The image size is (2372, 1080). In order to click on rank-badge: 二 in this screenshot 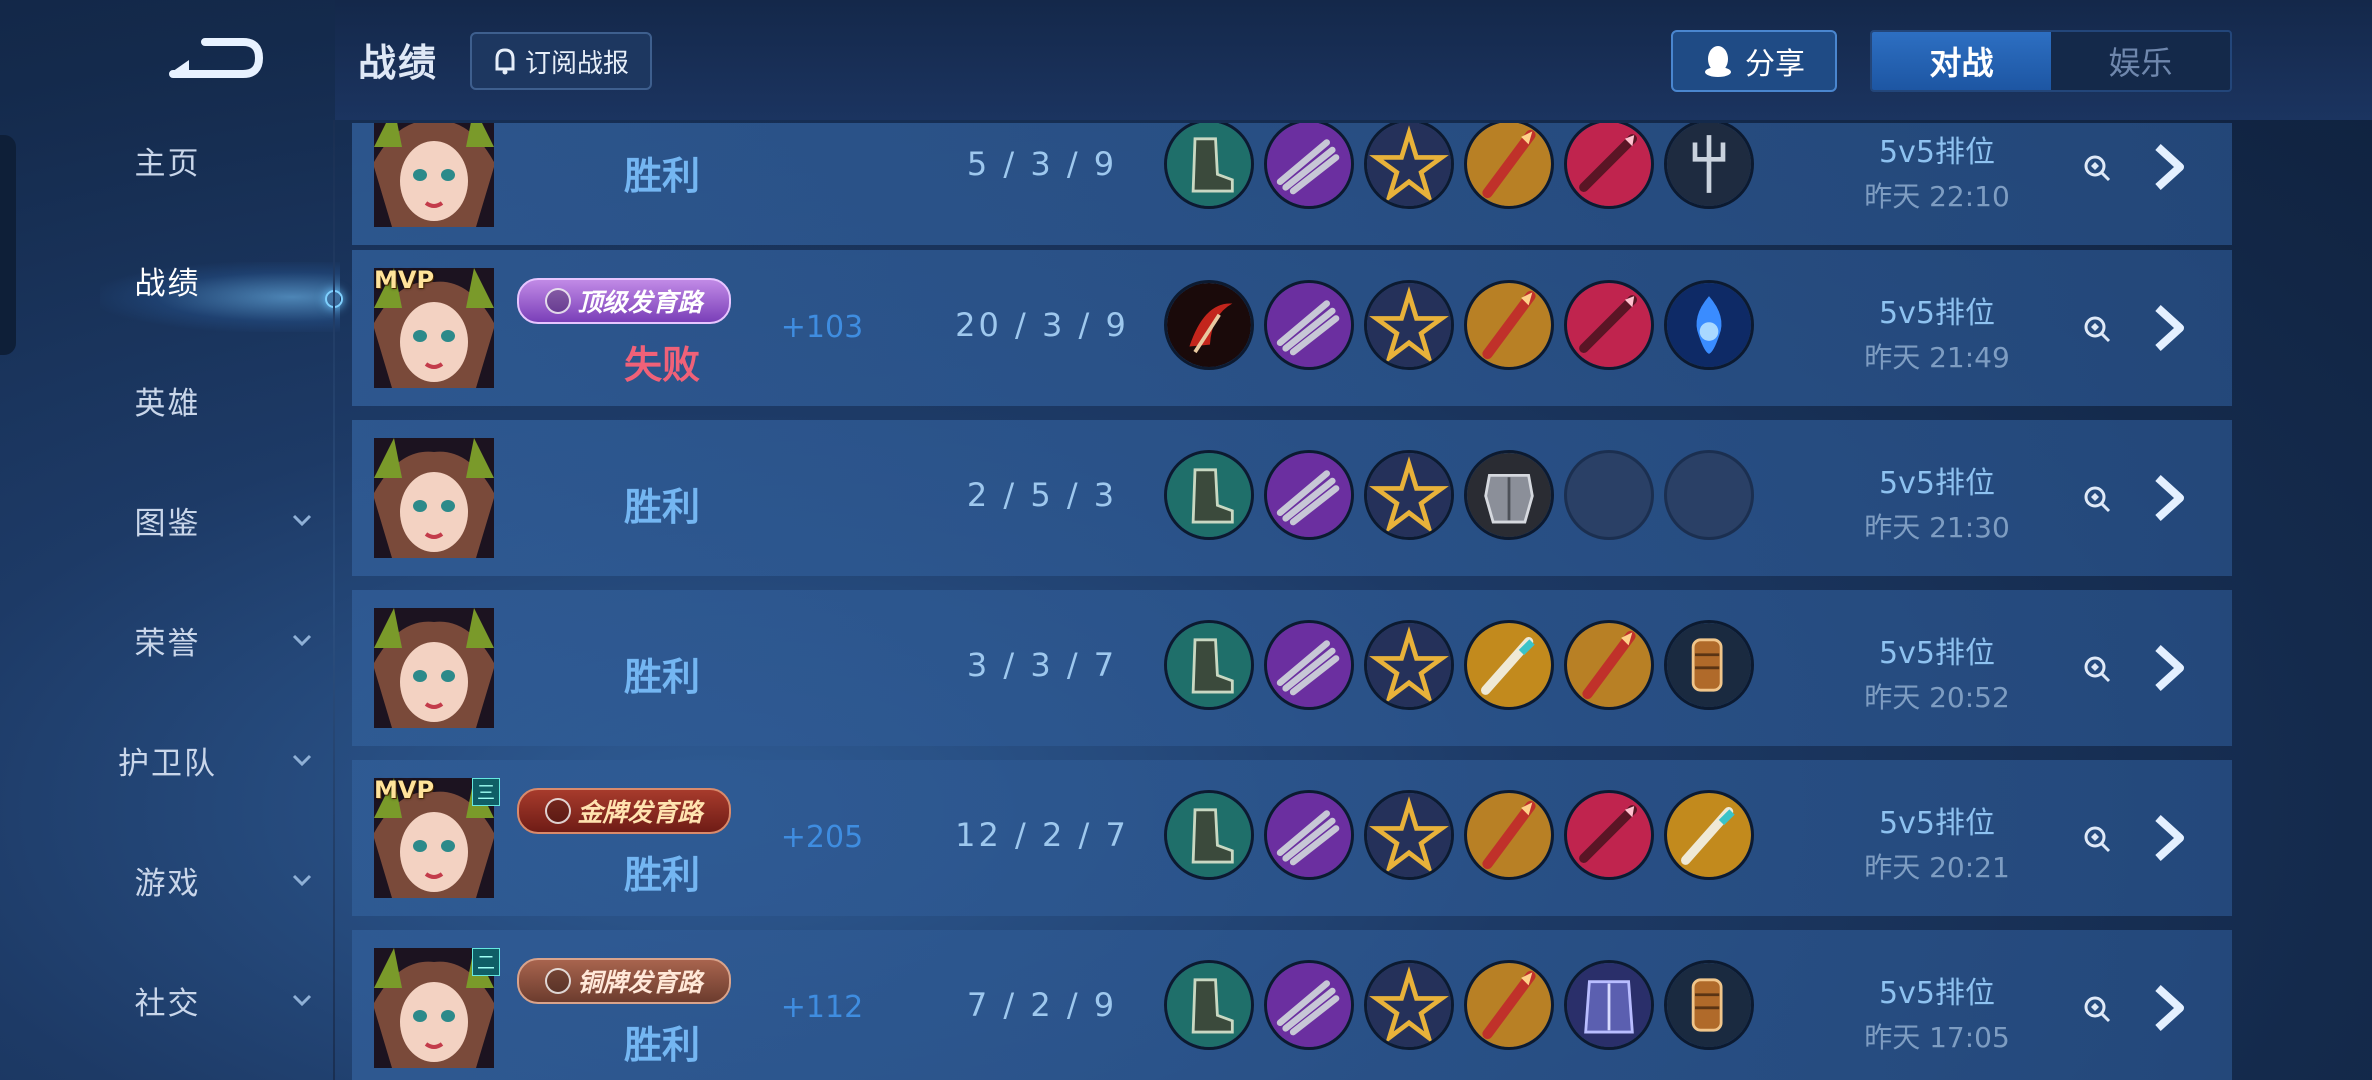, I will do `click(486, 962)`.